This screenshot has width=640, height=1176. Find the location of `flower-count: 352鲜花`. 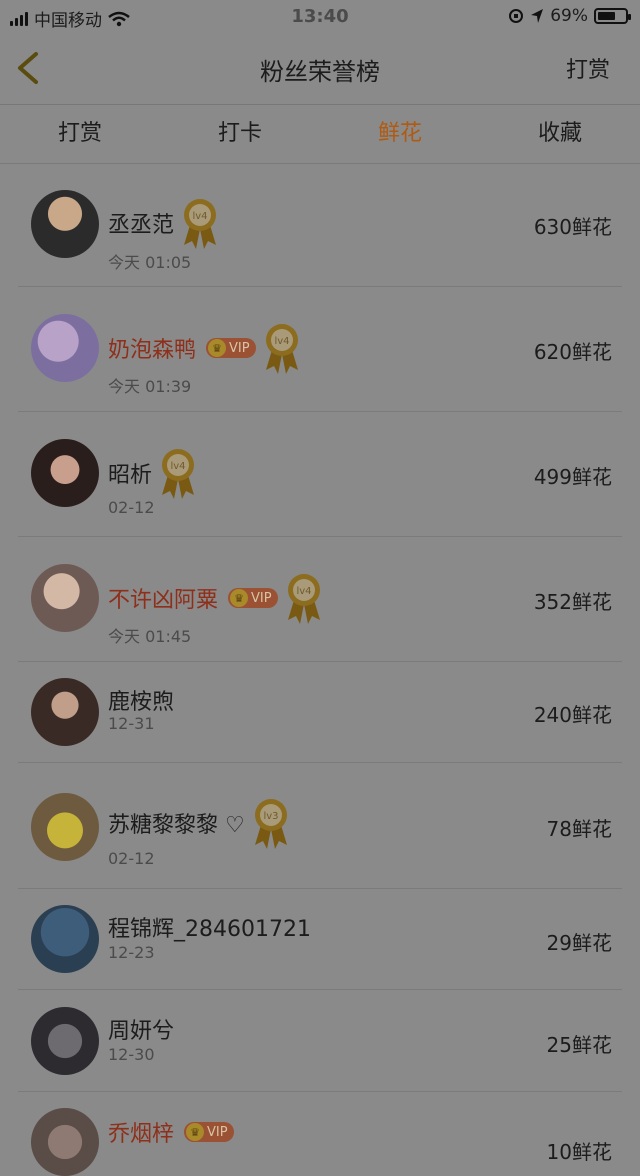

flower-count: 352鲜花 is located at coordinates (572, 602).